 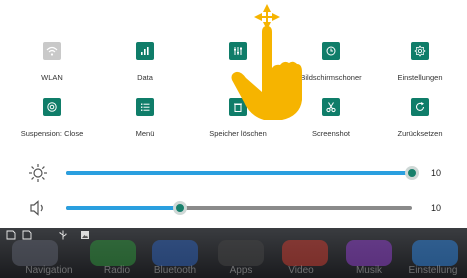 I want to click on dock-tile-radio, so click(x=113, y=253).